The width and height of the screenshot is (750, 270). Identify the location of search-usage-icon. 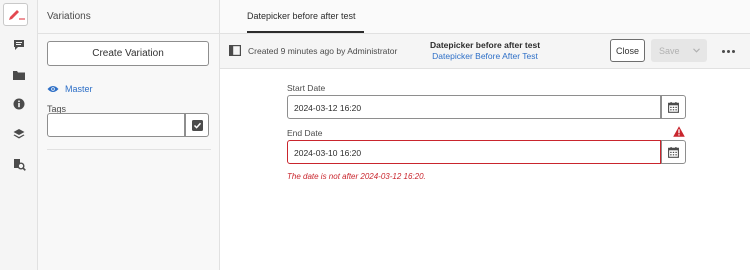
(19, 164).